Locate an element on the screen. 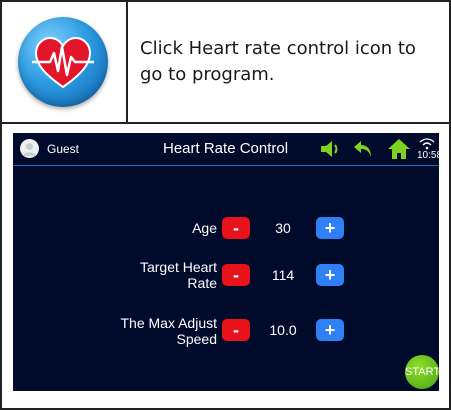  speaker-icon is located at coordinates (331, 151).